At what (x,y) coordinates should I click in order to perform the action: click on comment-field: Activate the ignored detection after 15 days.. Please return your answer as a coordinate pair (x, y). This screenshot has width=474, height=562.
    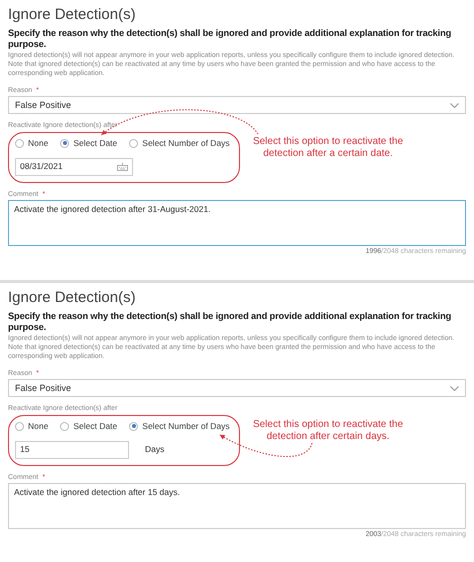
    Looking at the image, I should click on (237, 506).